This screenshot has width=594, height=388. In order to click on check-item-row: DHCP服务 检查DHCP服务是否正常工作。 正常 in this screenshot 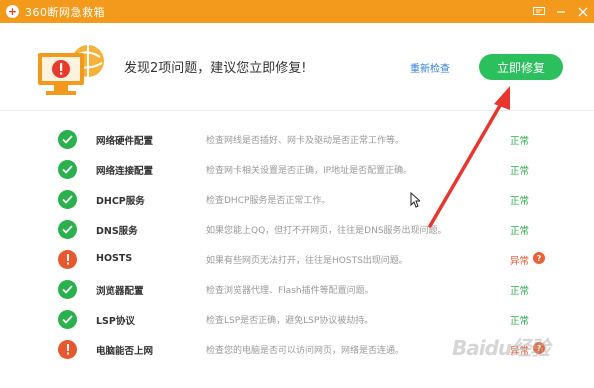, I will do `click(297, 201)`.